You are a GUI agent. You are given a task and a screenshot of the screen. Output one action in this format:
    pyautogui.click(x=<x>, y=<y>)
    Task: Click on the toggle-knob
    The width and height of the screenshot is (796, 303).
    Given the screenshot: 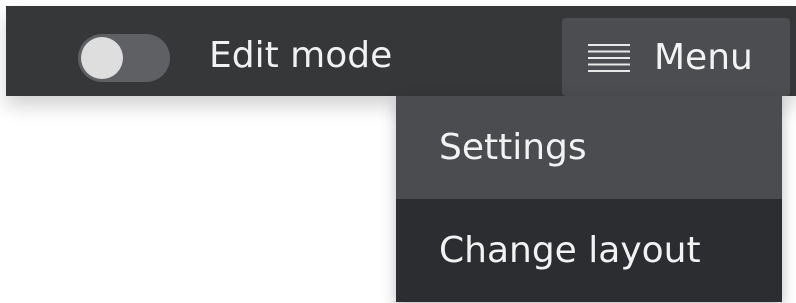 What is the action you would take?
    pyautogui.click(x=102, y=58)
    